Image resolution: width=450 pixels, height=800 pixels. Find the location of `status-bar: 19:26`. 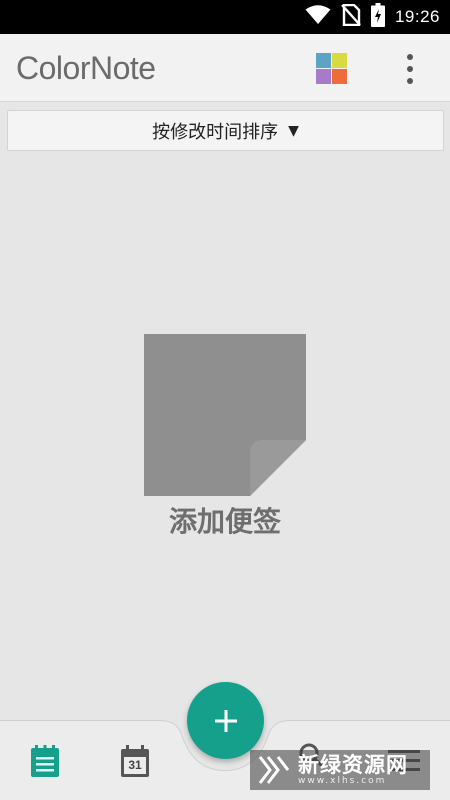

status-bar: 19:26 is located at coordinates (225, 17).